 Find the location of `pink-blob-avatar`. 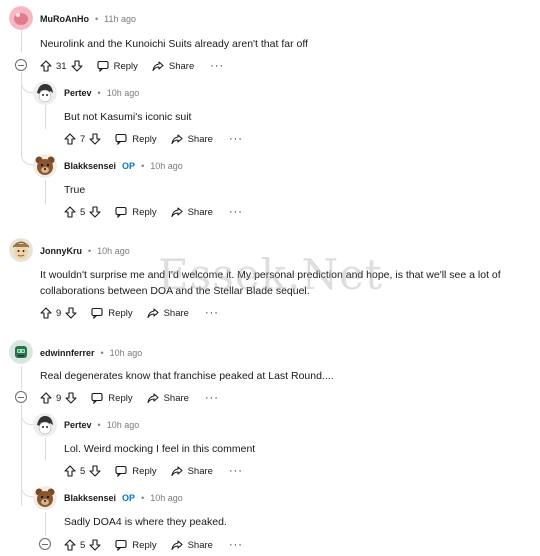

pink-blob-avatar is located at coordinates (21, 18).